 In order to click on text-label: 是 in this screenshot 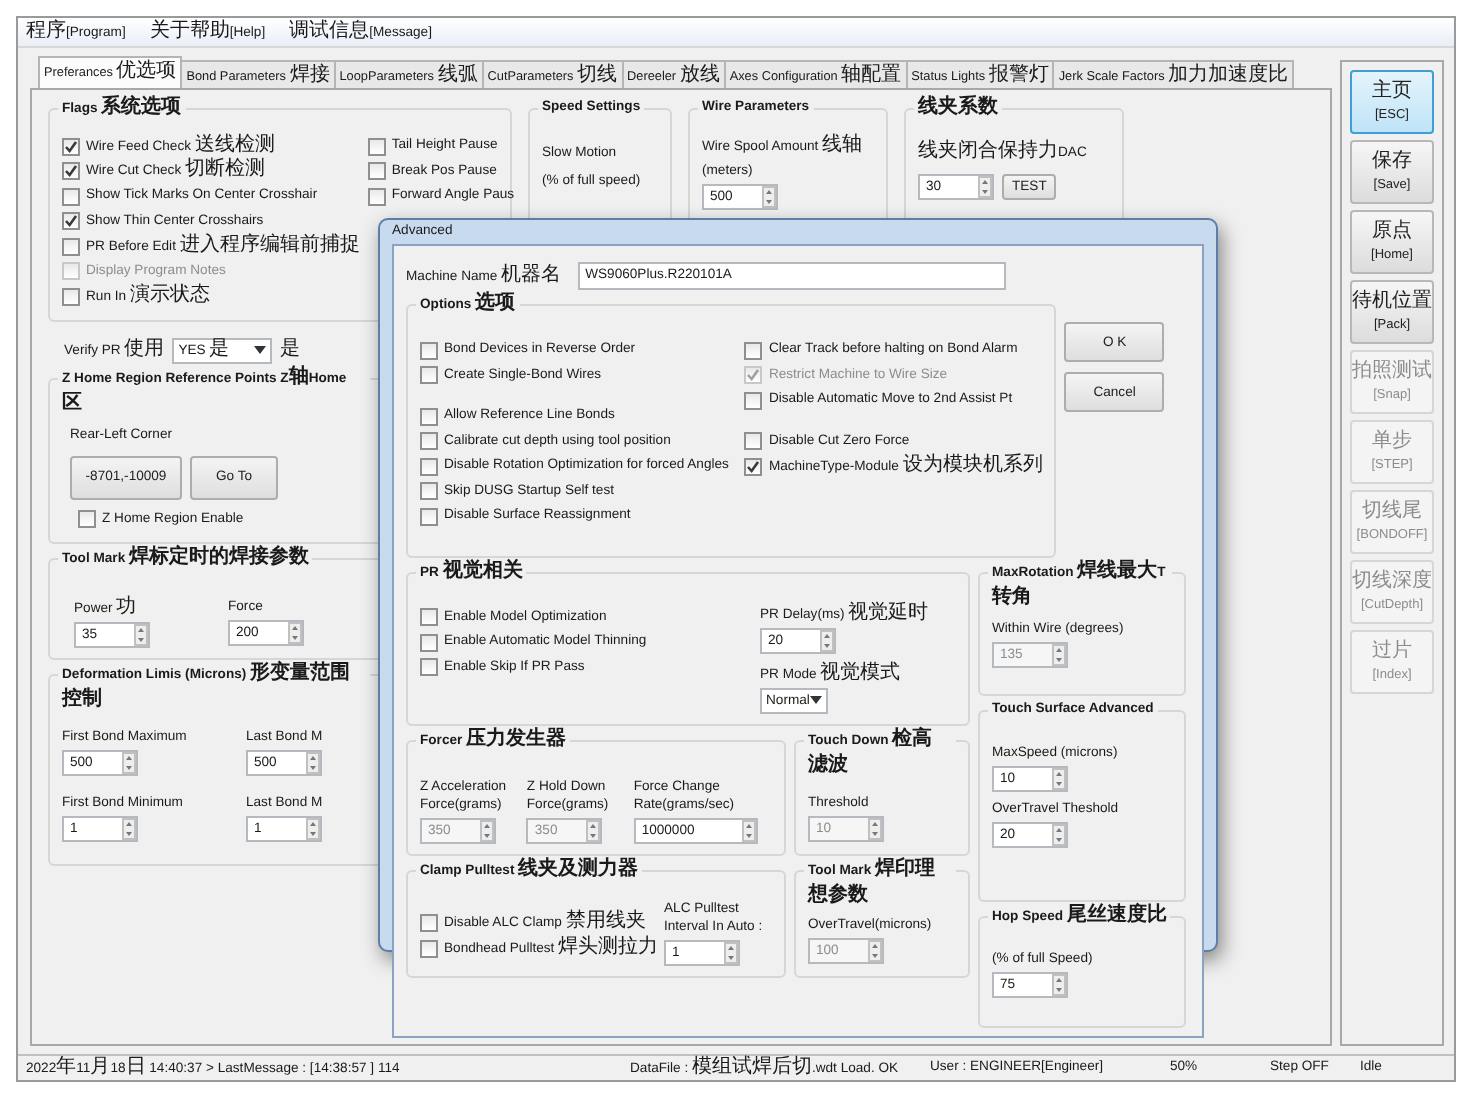, I will do `click(290, 350)`.